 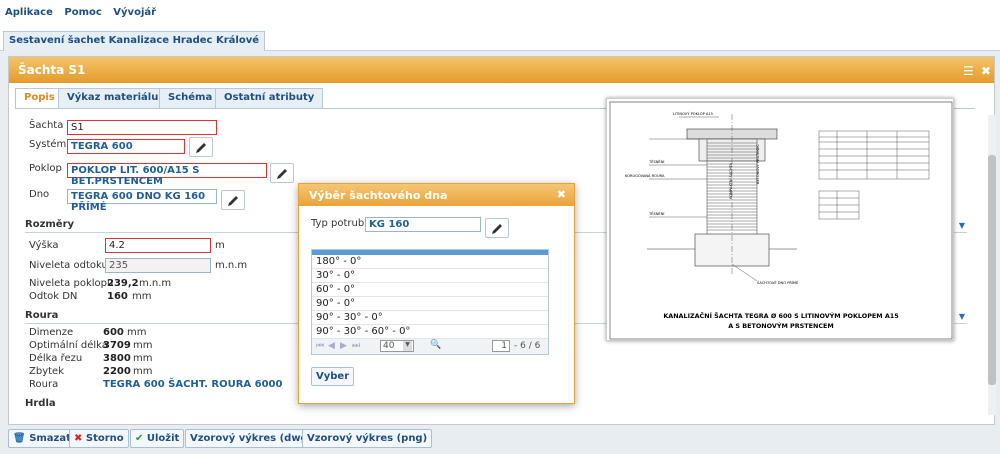 I want to click on optimalni-label: Optimální délka, so click(x=68, y=345).